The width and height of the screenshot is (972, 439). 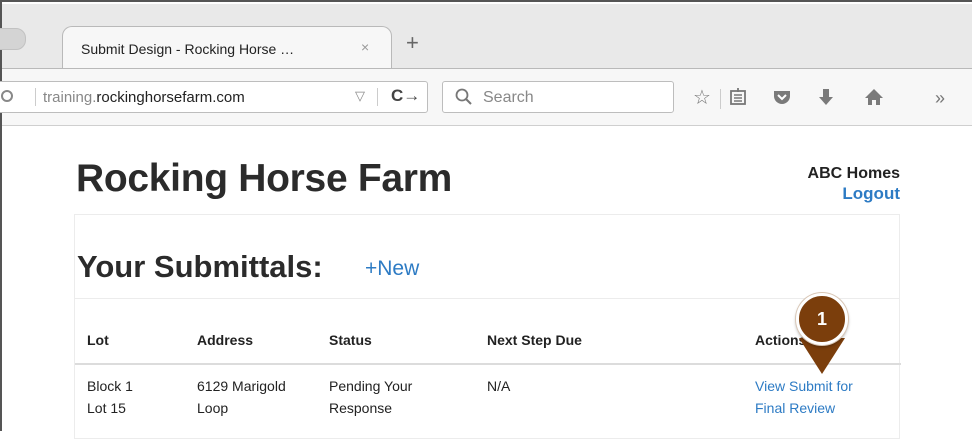 I want to click on reading-list-icon, so click(x=738, y=99).